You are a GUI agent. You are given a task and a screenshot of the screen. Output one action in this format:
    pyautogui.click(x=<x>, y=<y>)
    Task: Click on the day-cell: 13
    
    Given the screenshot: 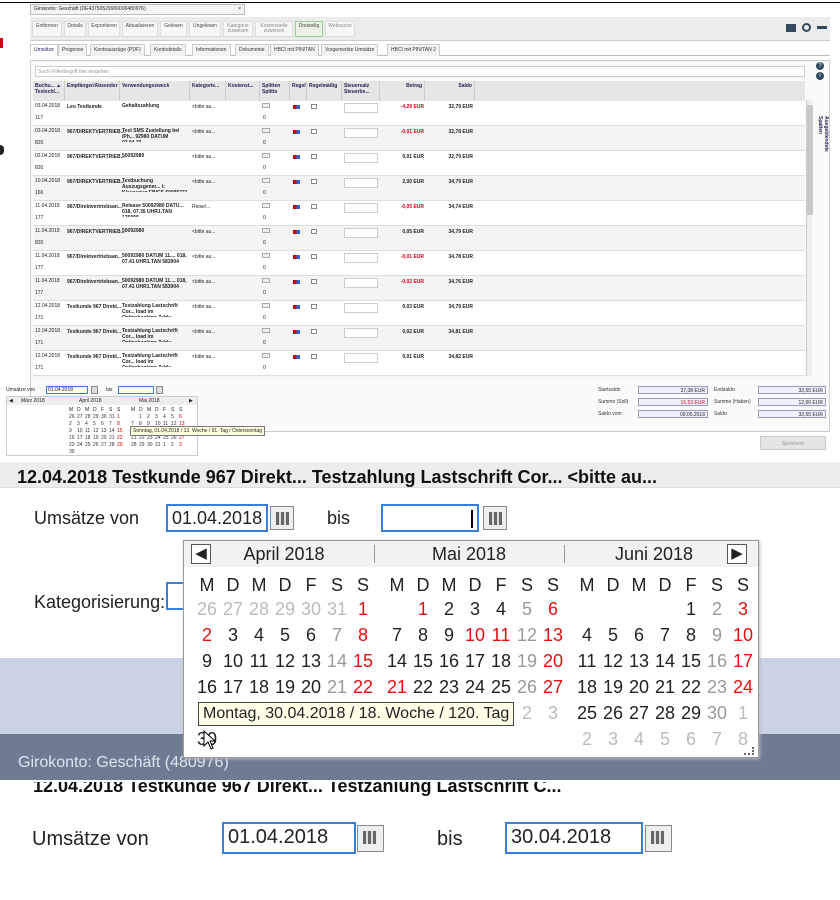 What is the action you would take?
    pyautogui.click(x=639, y=662)
    